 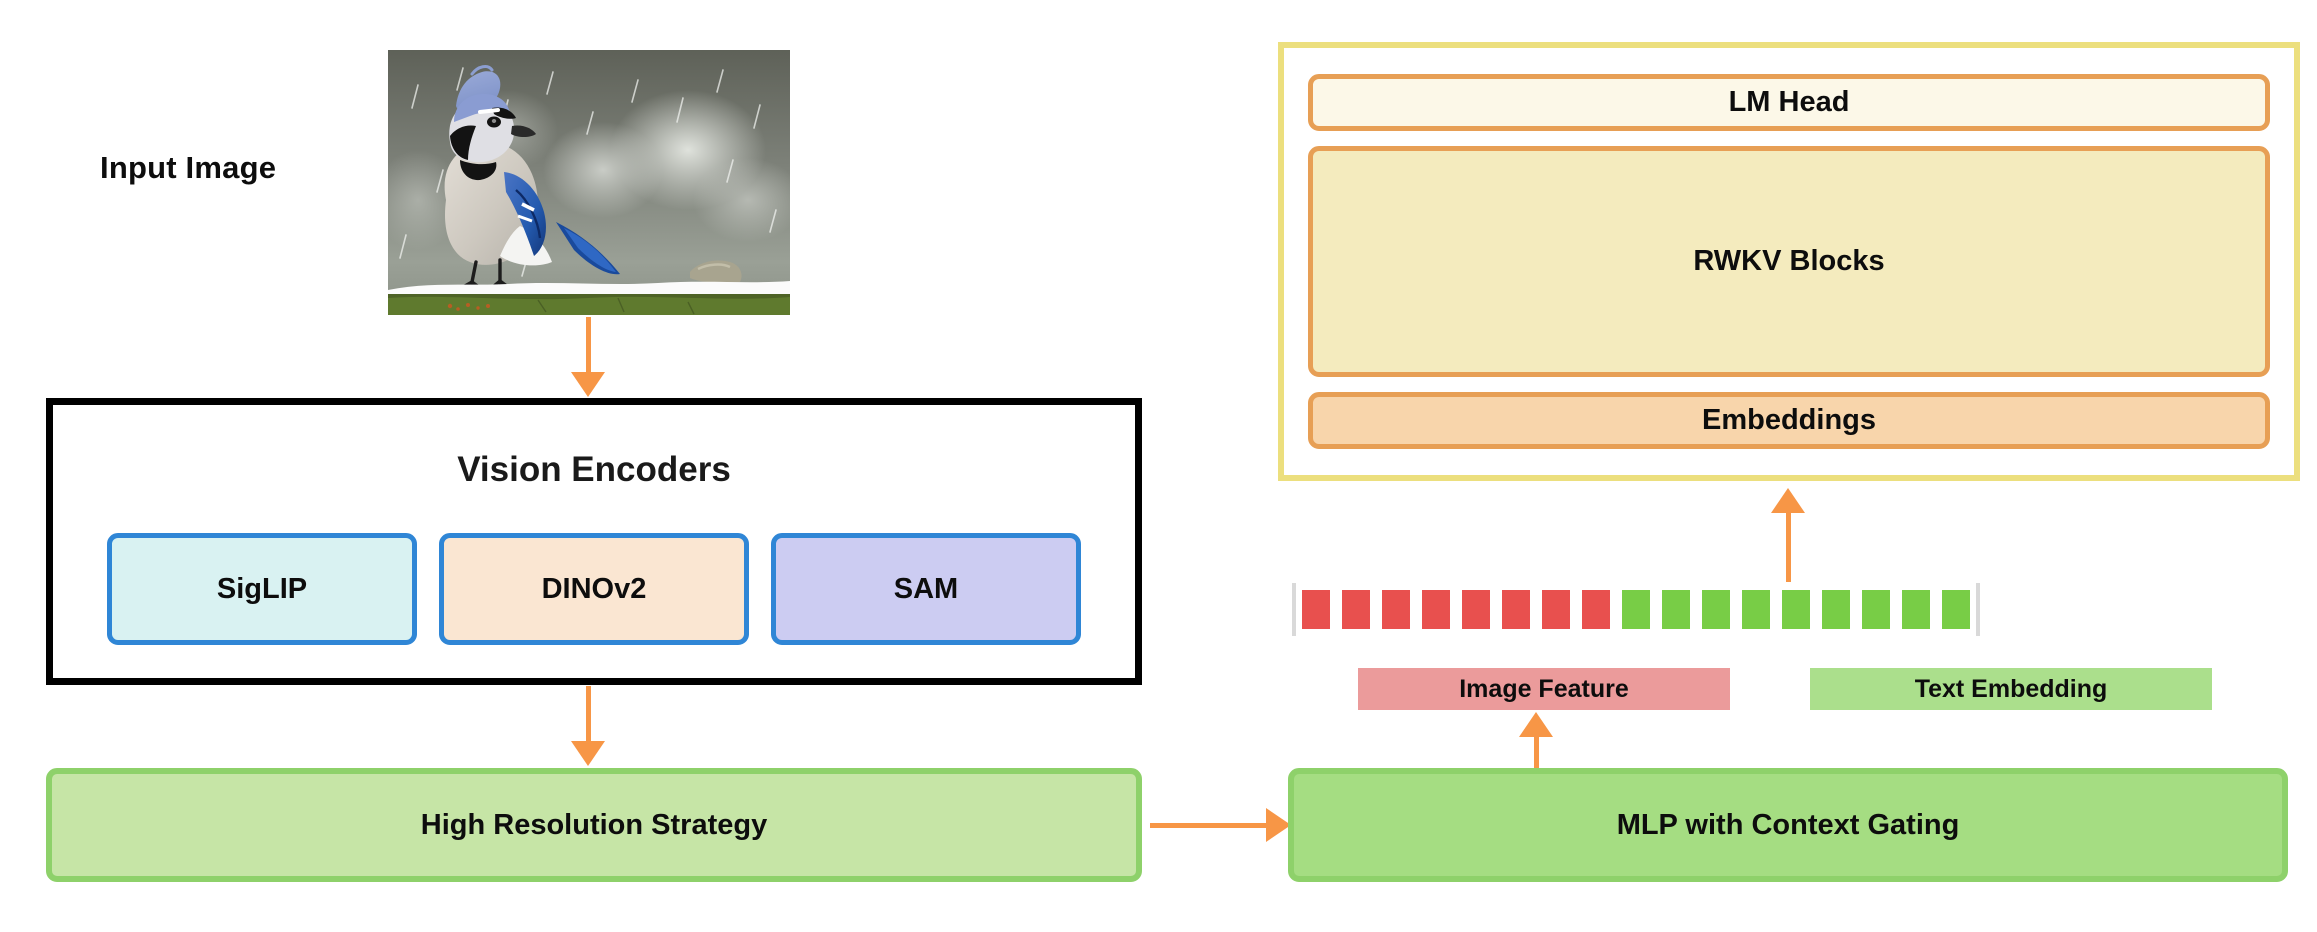 What do you see at coordinates (588, 714) in the screenshot?
I see `arrow-encoders-to-highres-line` at bounding box center [588, 714].